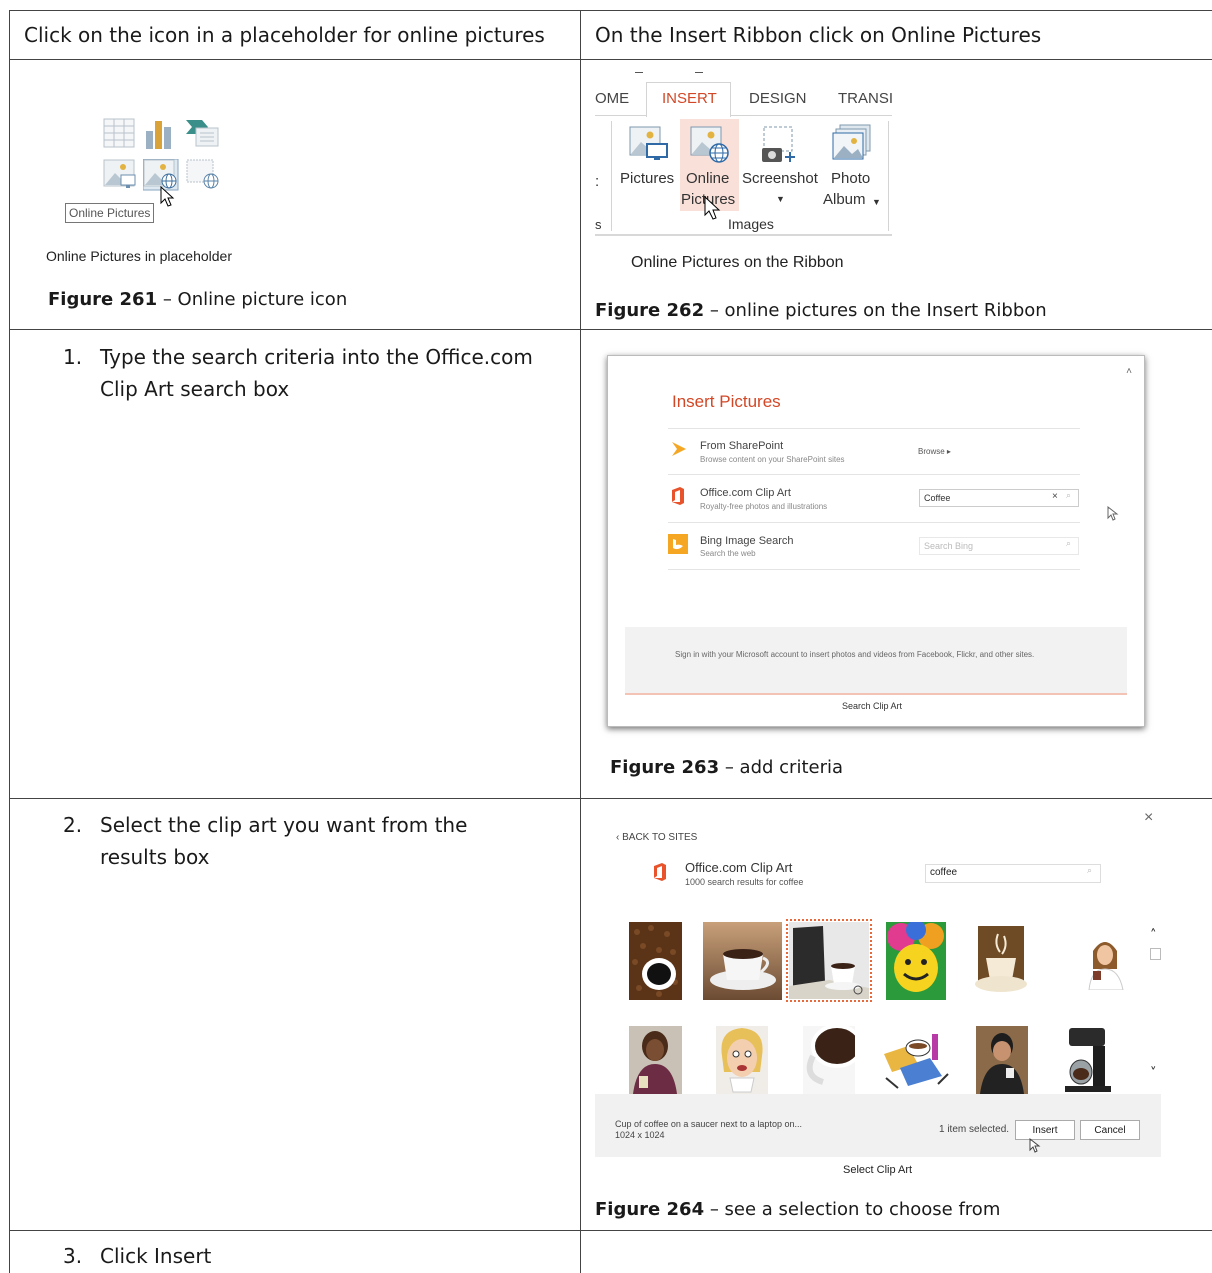  I want to click on chart-icon, so click(158, 135).